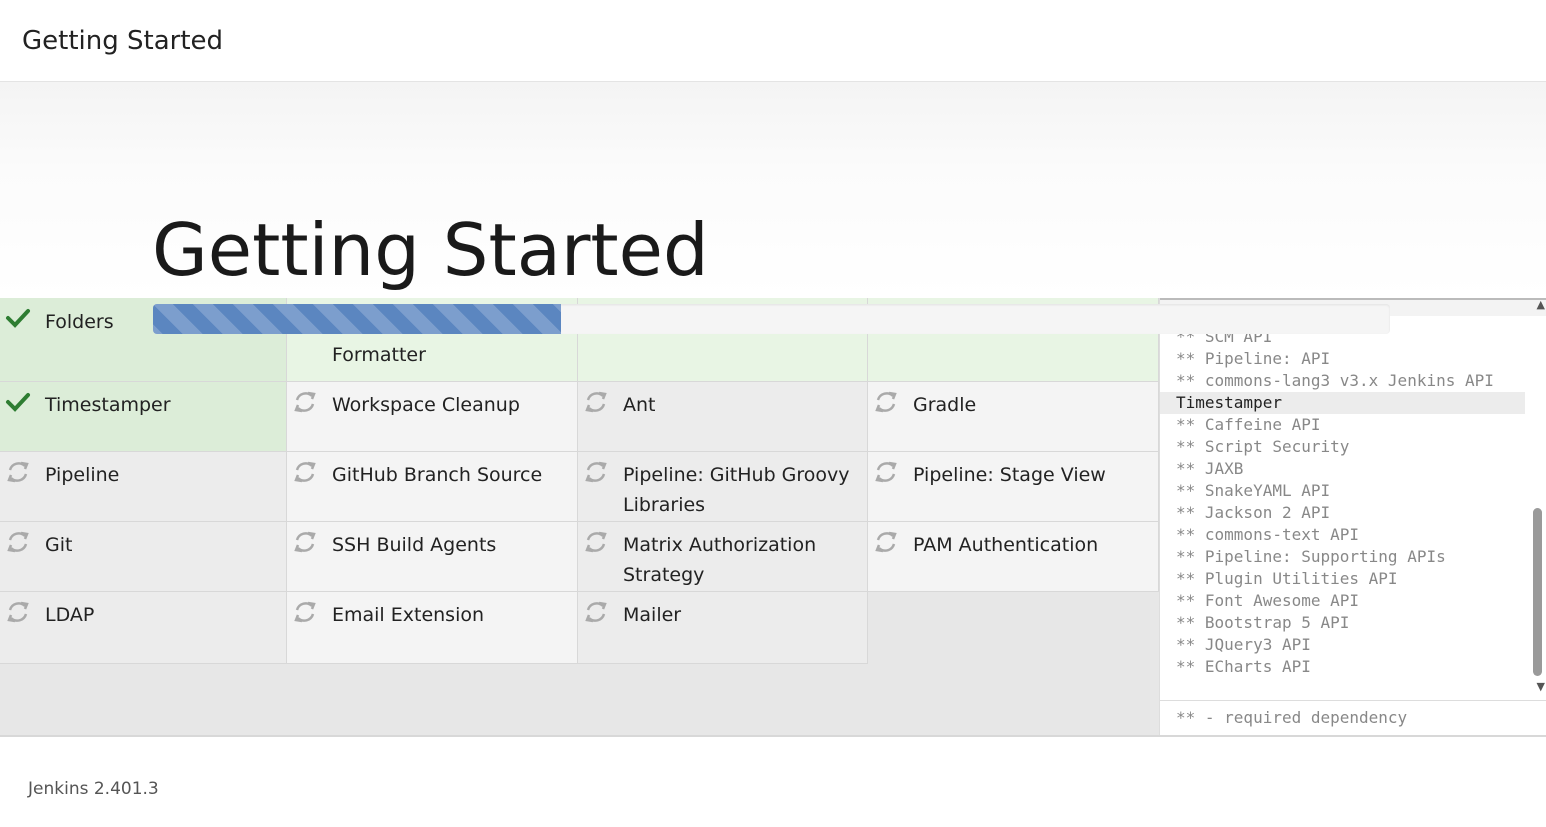 This screenshot has height=827, width=1546. I want to click on plugin-item-ldap: LDAP, so click(143, 628).